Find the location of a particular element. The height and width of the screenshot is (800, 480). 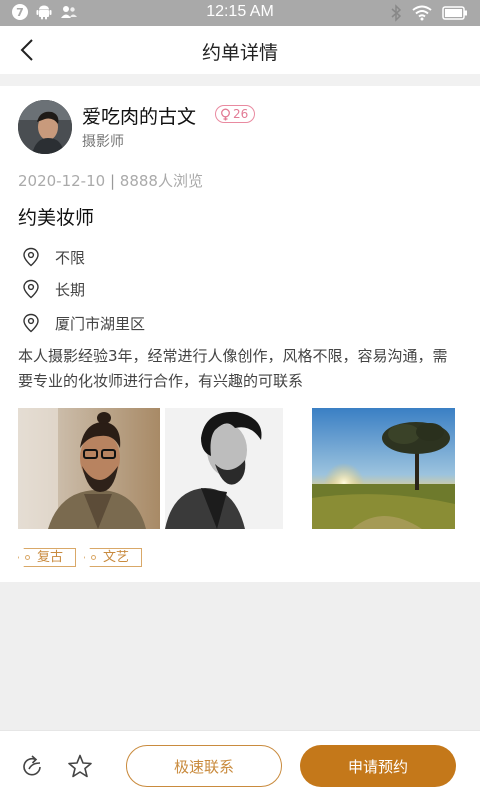

author-name: 爱吃肉的古文 is located at coordinates (139, 115).